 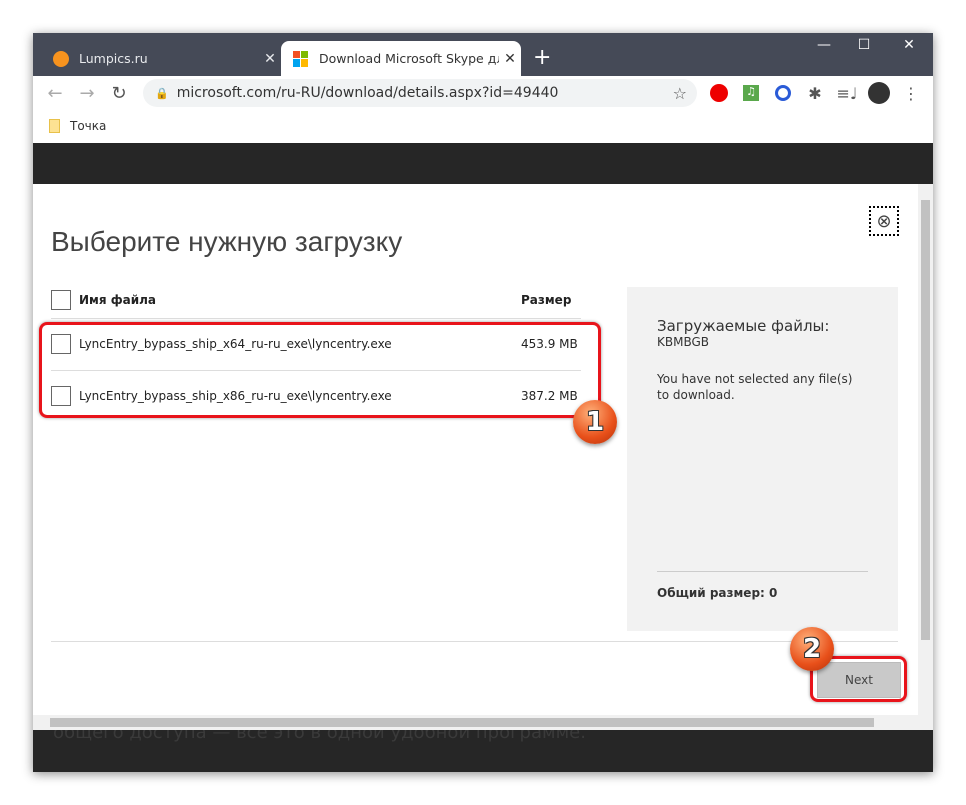 What do you see at coordinates (717, 593) in the screenshot?
I see `total-size: Общий размер: 0` at bounding box center [717, 593].